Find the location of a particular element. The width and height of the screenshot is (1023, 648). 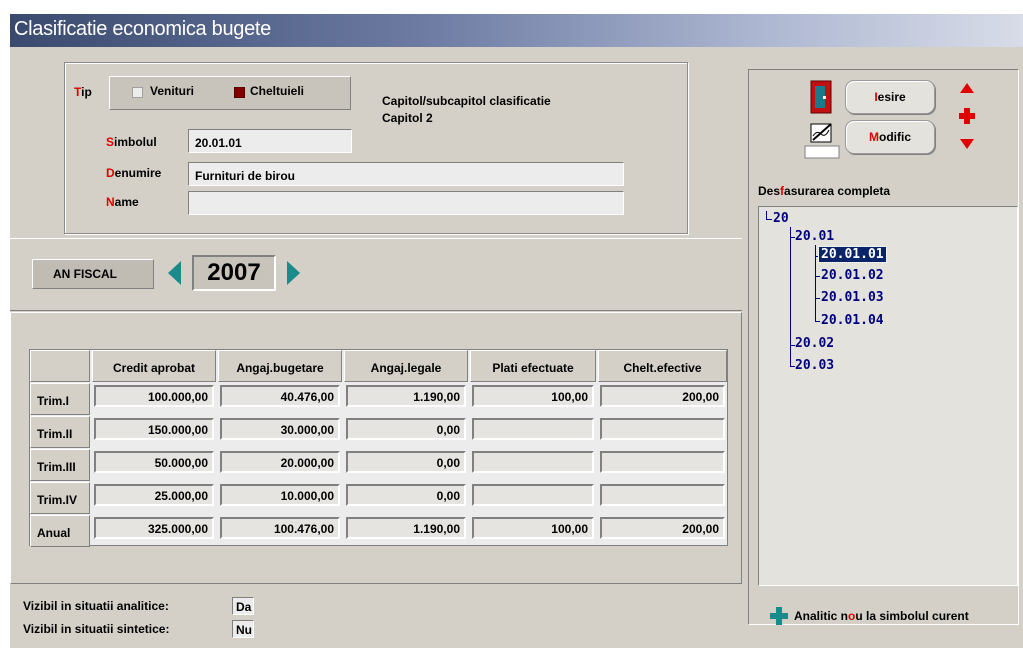

arrow-down-icon is located at coordinates (967, 144).